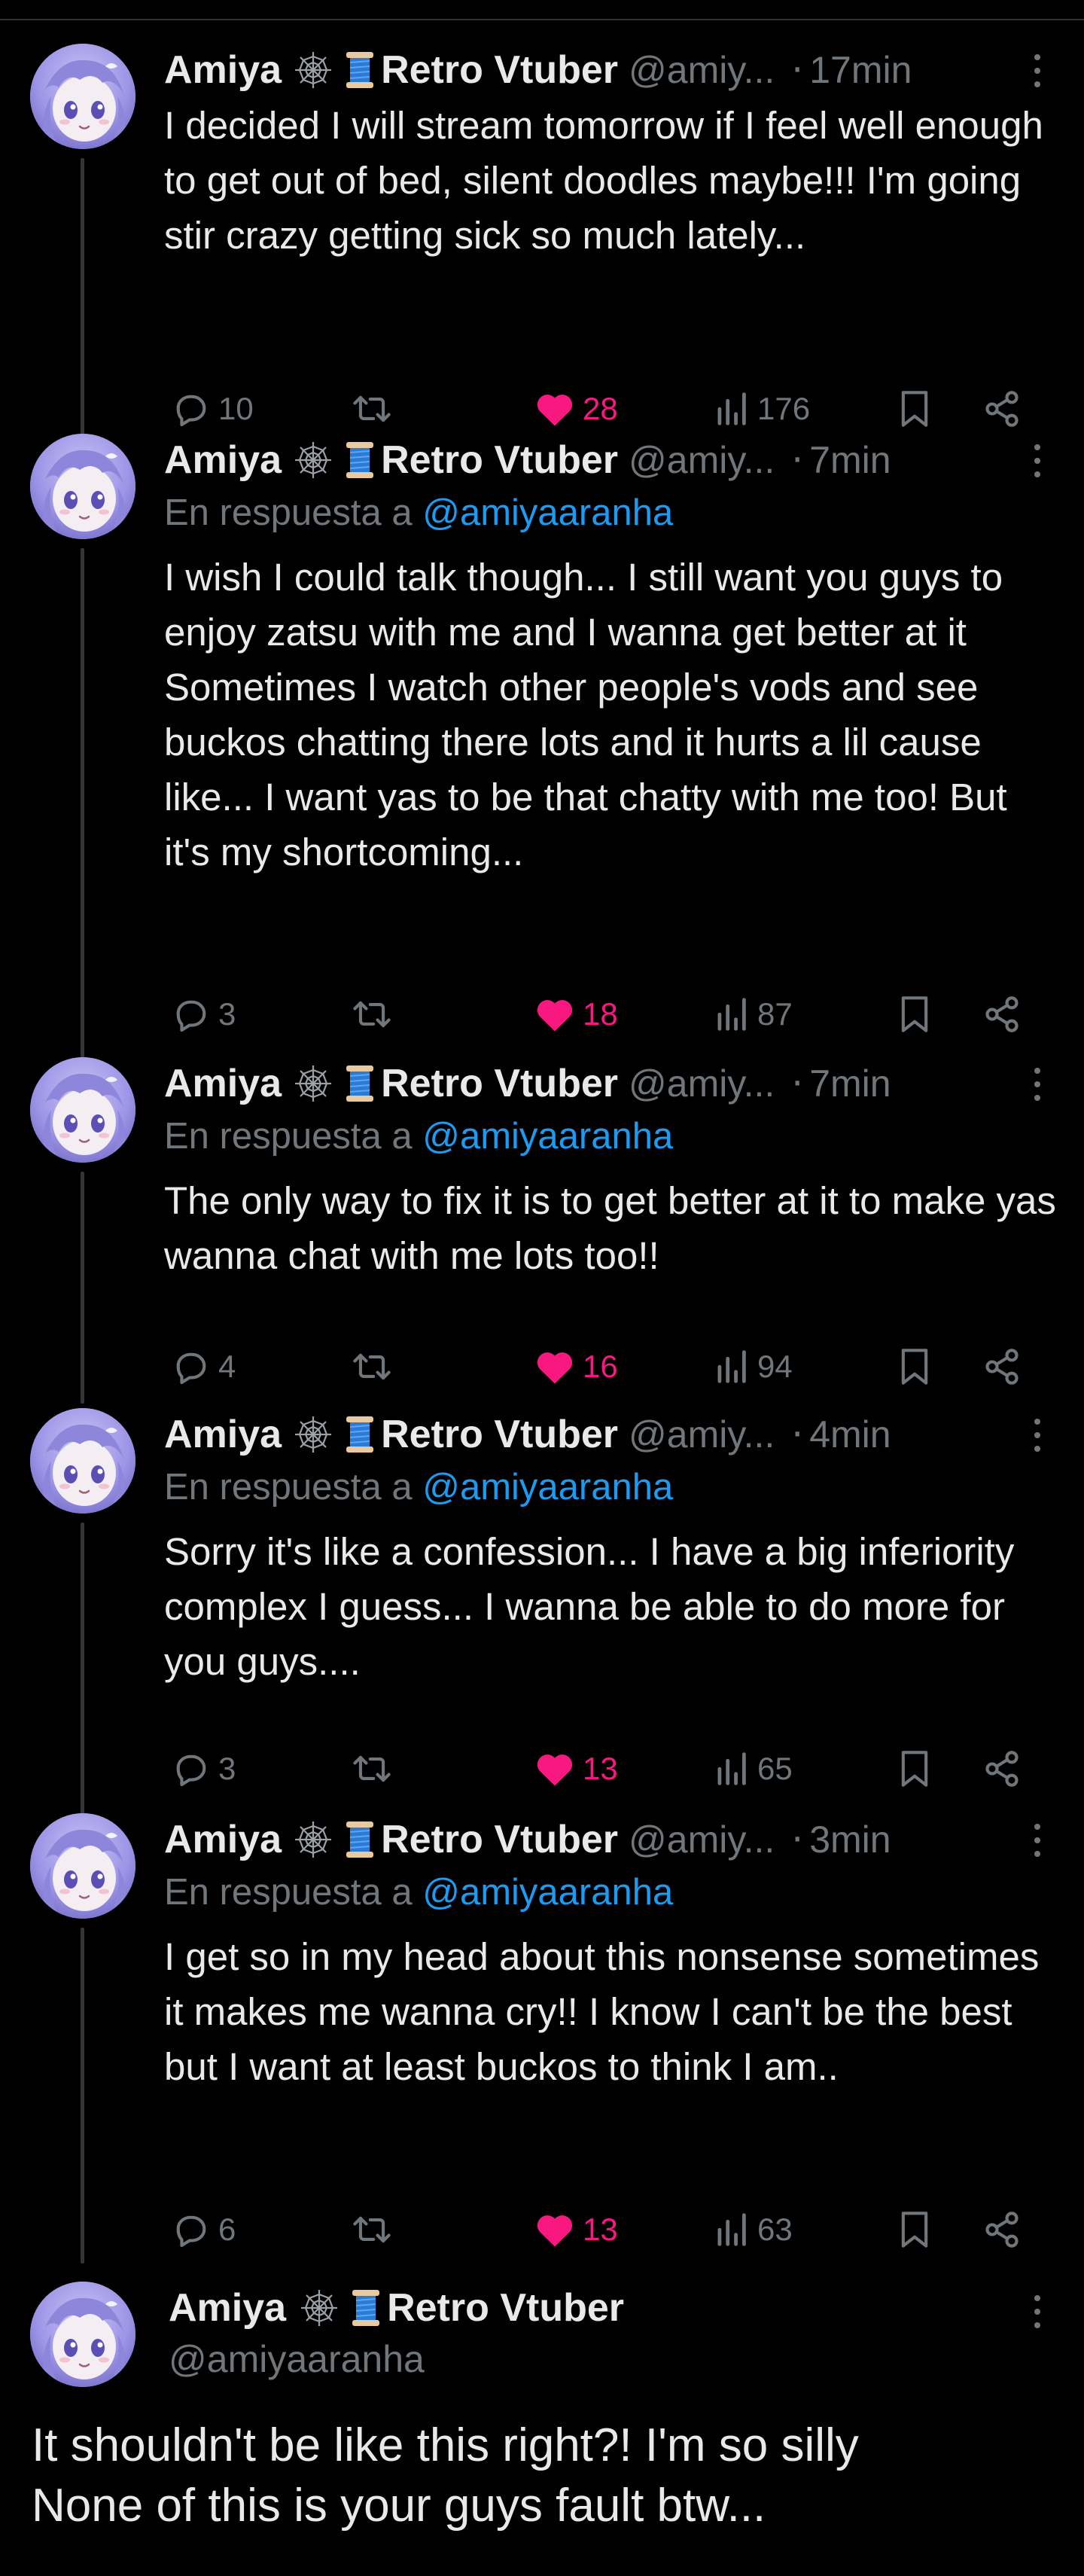  I want to click on post-header: Amiya Retro Vtuber, so click(396, 2308).